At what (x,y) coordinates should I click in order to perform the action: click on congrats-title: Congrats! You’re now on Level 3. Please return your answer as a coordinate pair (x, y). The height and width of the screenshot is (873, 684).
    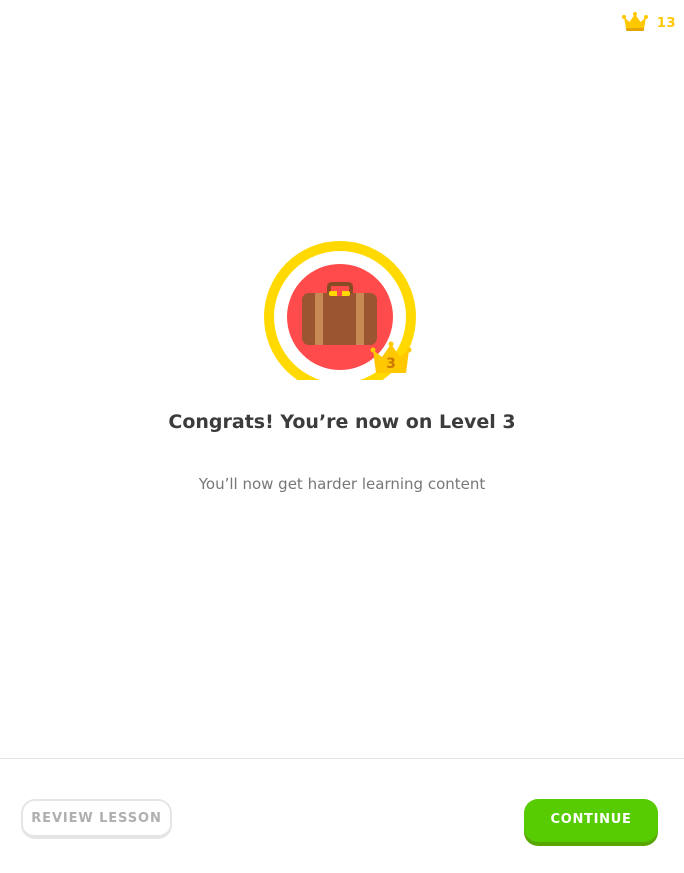
    Looking at the image, I should click on (342, 422).